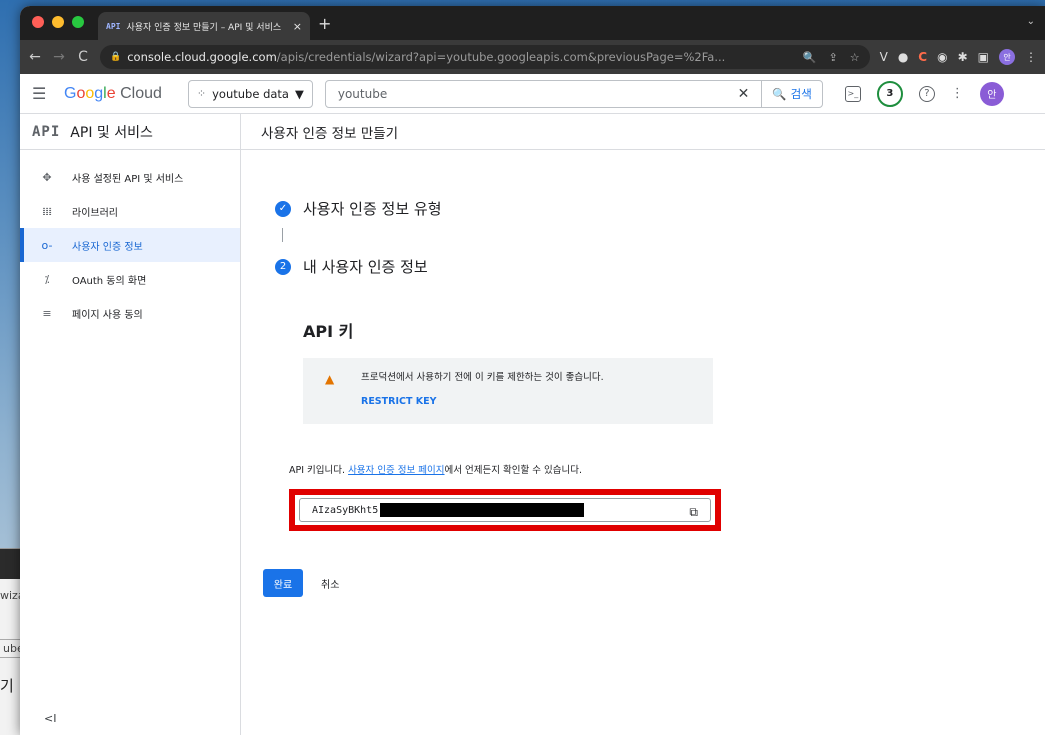 The height and width of the screenshot is (735, 1045). I want to click on project-name: youtube data, so click(250, 93).